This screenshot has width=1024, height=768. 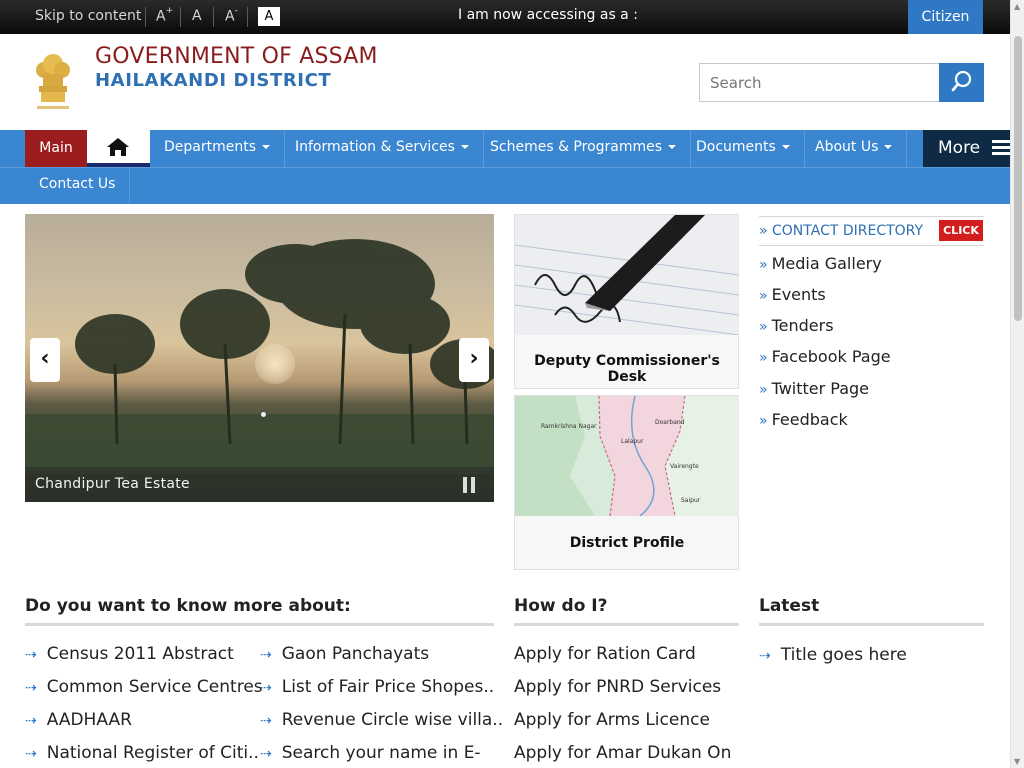 I want to click on slider-next-button: ›, so click(x=474, y=360).